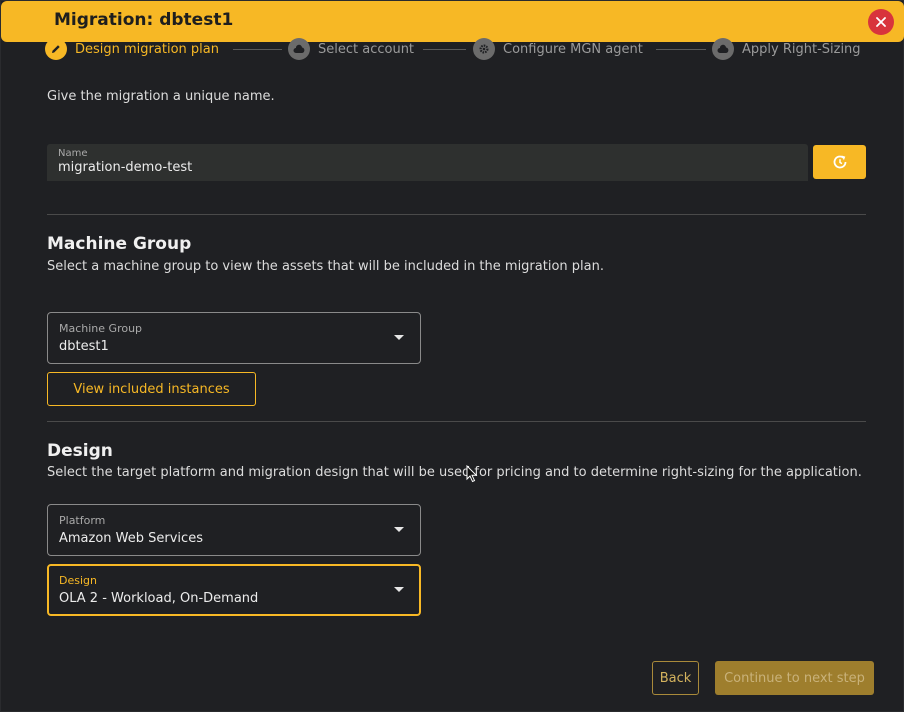  I want to click on machine-group-select: Machine Group dbtest1, so click(234, 338).